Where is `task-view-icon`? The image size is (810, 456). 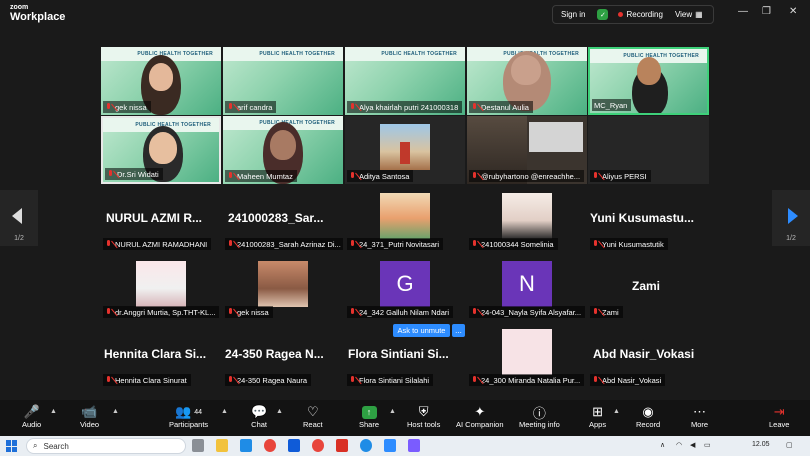
task-view-icon is located at coordinates (198, 445).